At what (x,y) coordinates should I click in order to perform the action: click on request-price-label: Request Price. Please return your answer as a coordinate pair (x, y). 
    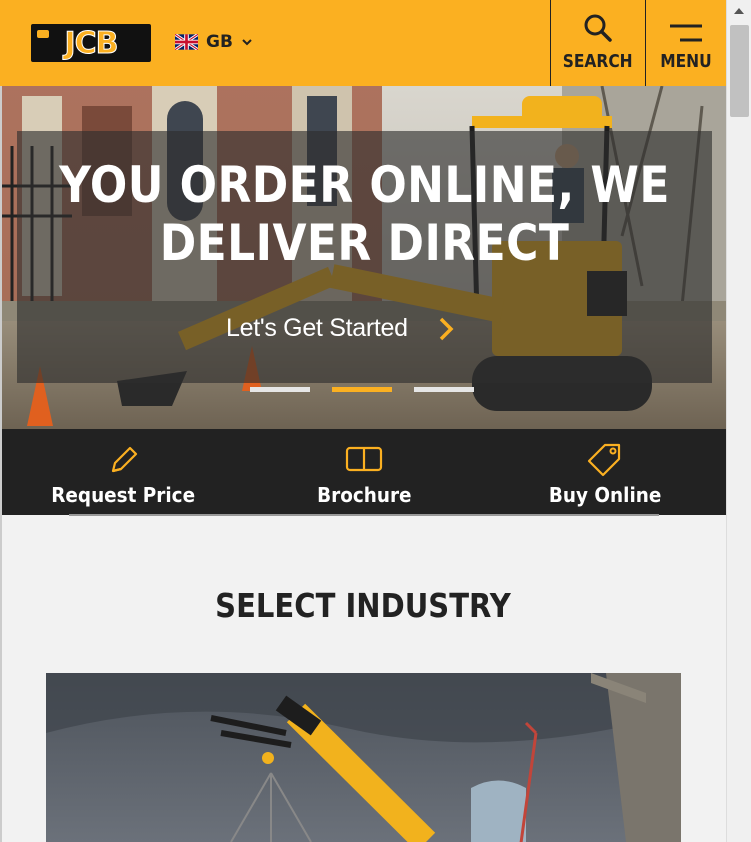
    Looking at the image, I should click on (122, 495).